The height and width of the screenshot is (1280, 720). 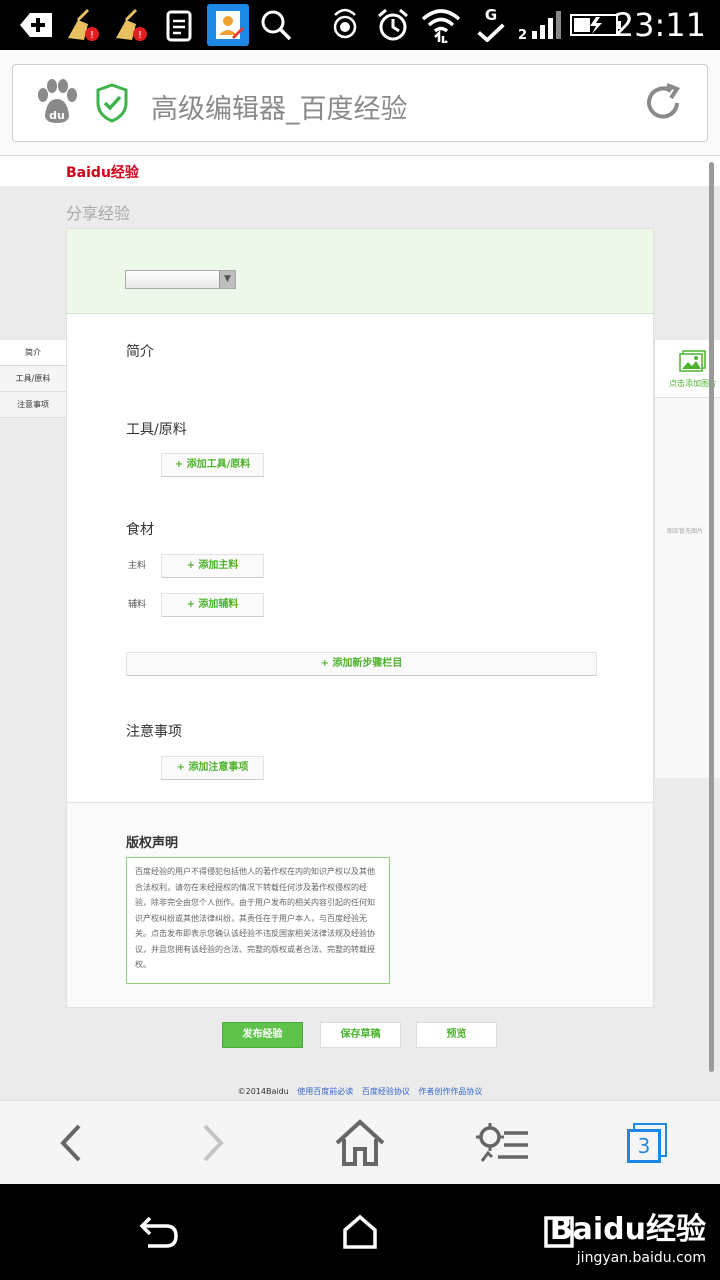 What do you see at coordinates (214, 1143) in the screenshot?
I see `forward-icon` at bounding box center [214, 1143].